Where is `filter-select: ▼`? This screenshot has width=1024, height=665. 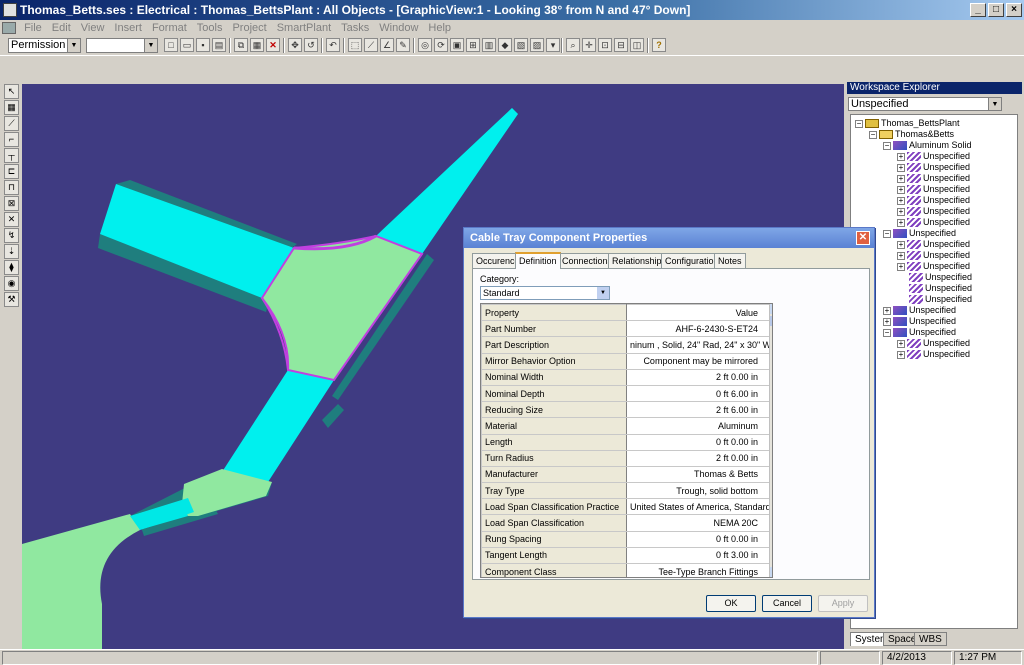
filter-select: ▼ is located at coordinates (122, 45).